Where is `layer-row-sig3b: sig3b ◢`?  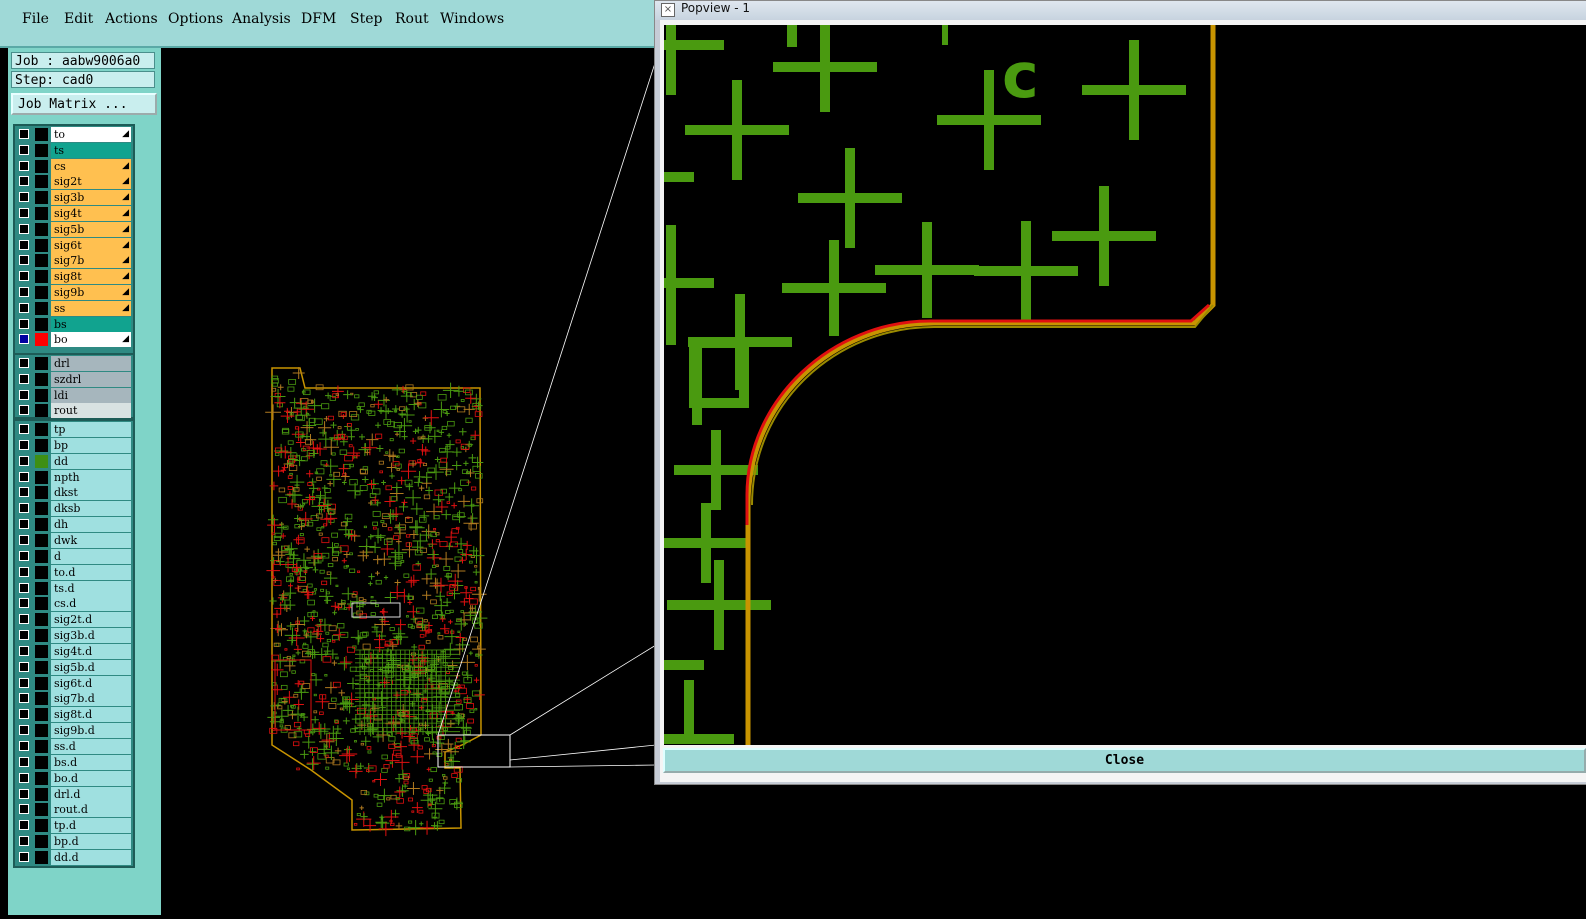 layer-row-sig3b: sig3b ◢ is located at coordinates (74, 198).